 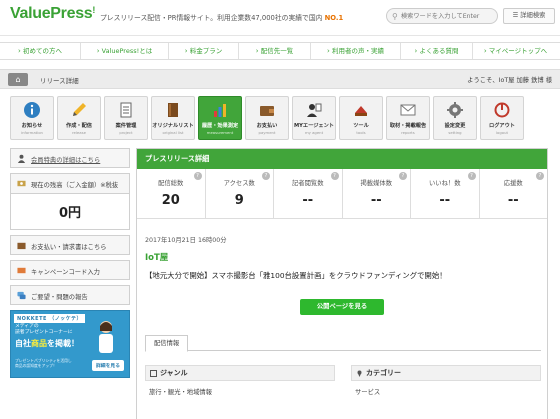 What do you see at coordinates (439, 51) in the screenshot?
I see `nav-item-label: よくある質問` at bounding box center [439, 51].